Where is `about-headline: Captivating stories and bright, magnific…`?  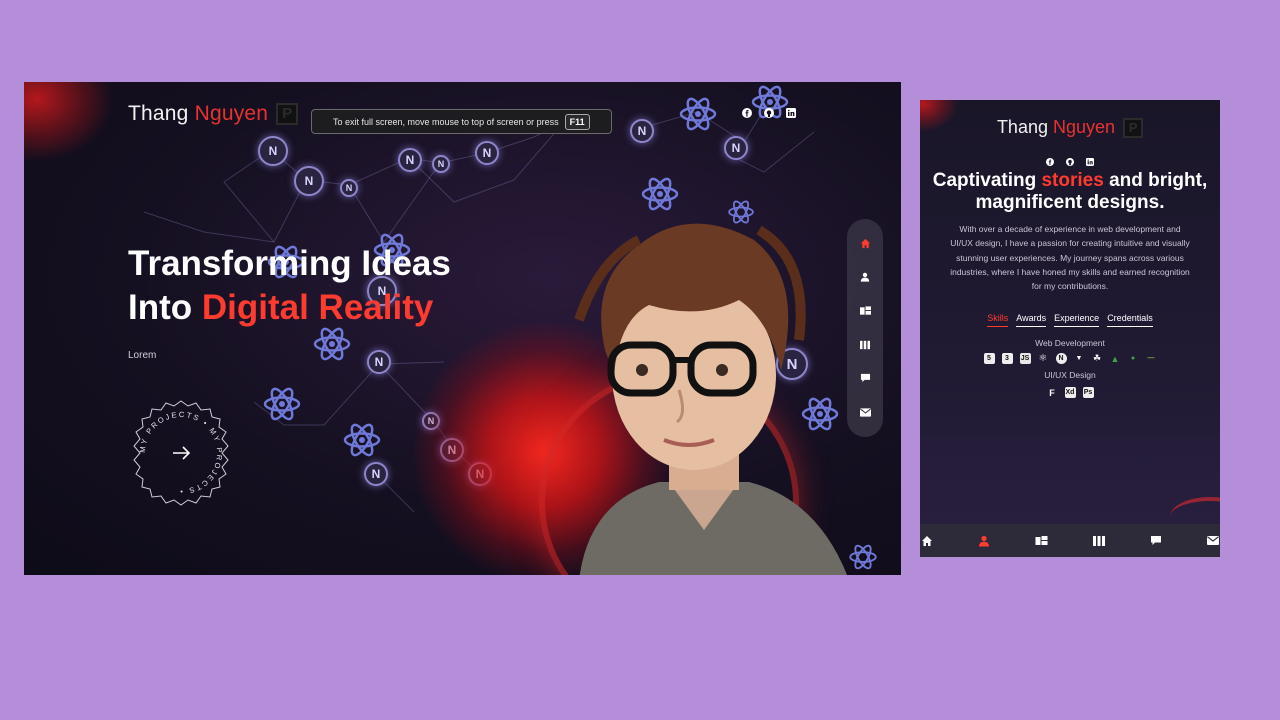
about-headline: Captivating stories and bright, magnific… is located at coordinates (1070, 192).